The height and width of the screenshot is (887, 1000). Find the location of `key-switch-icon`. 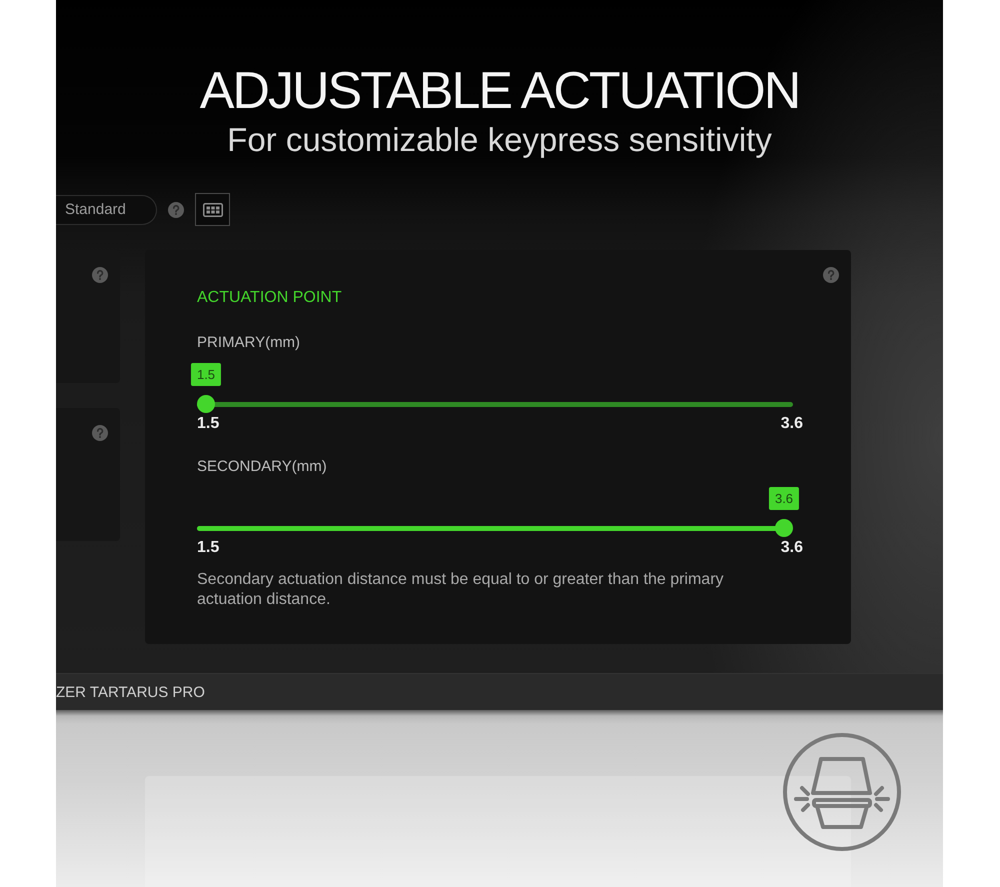

key-switch-icon is located at coordinates (842, 792).